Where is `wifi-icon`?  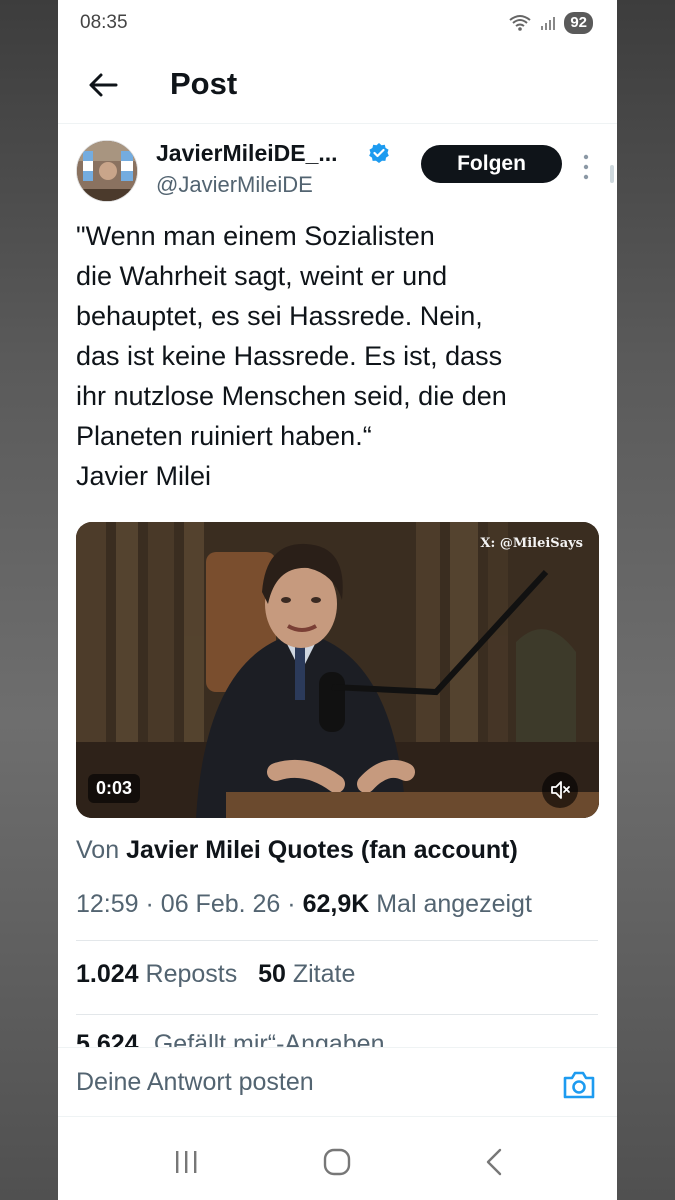
wifi-icon is located at coordinates (520, 23).